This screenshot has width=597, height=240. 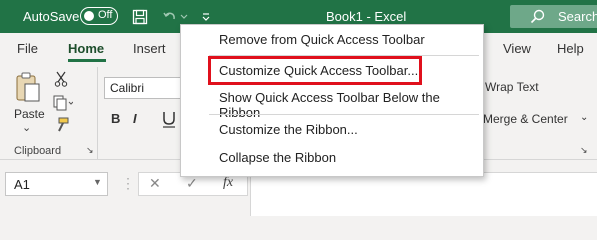 What do you see at coordinates (423, 194) in the screenshot?
I see `formula-input` at bounding box center [423, 194].